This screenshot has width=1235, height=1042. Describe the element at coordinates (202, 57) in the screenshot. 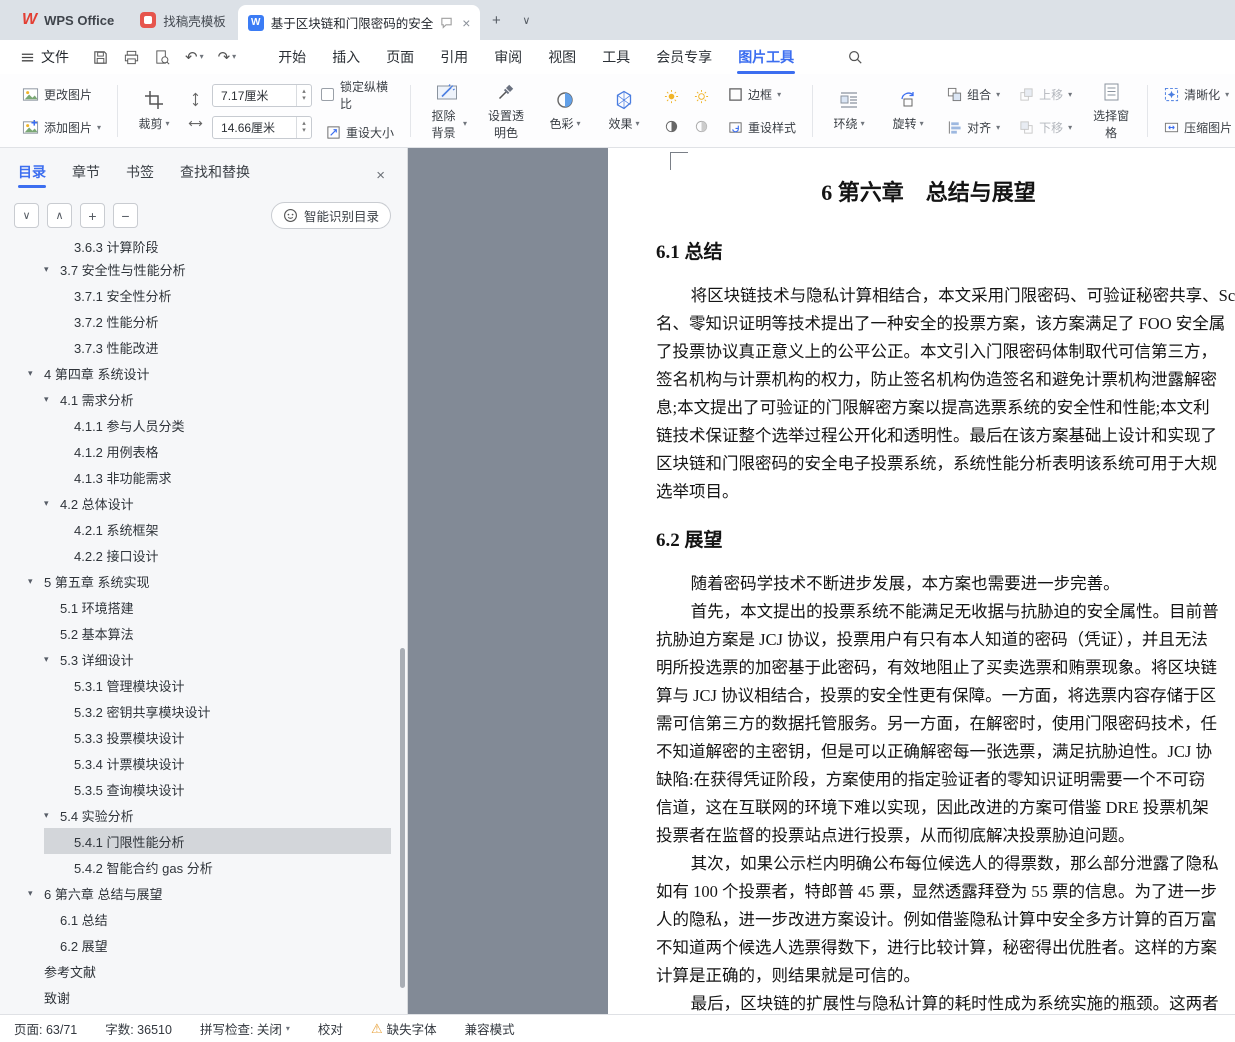

I see `undo-dropdown-icon: ▾` at that location.